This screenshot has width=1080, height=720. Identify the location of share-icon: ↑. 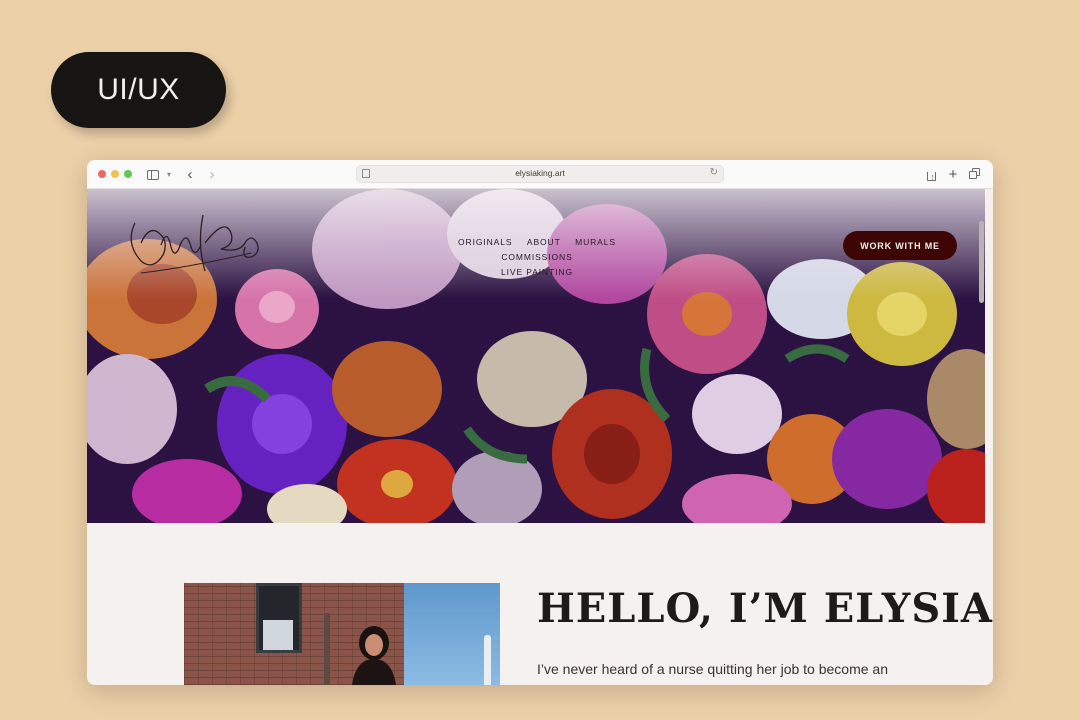
(931, 174).